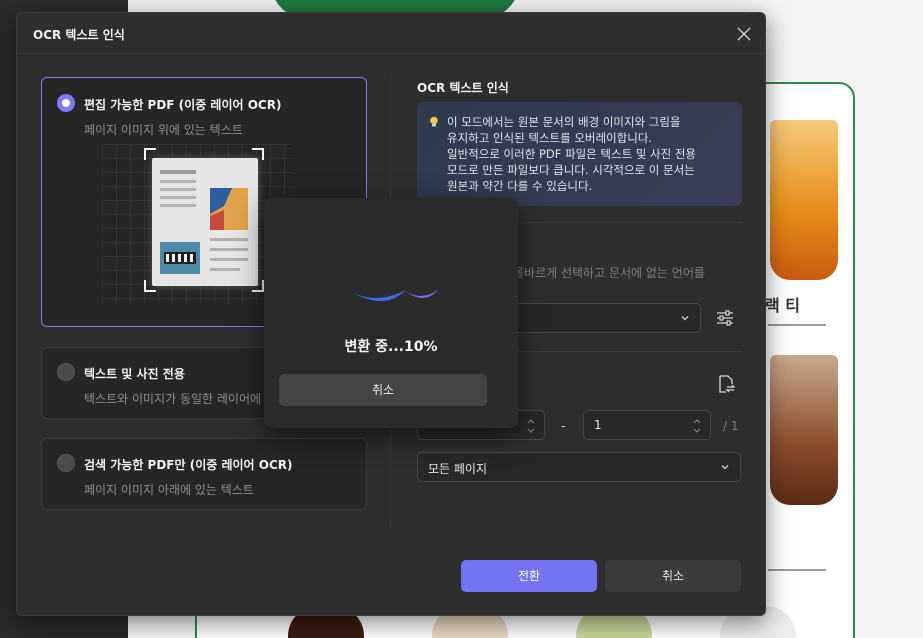 The width and height of the screenshot is (923, 638). Describe the element at coordinates (66, 372) in the screenshot. I see `radio-text-and-images` at that location.